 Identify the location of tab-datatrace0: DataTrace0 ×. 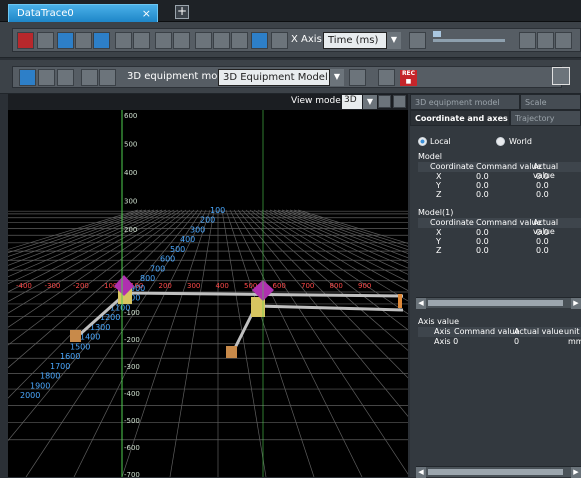
(83, 13).